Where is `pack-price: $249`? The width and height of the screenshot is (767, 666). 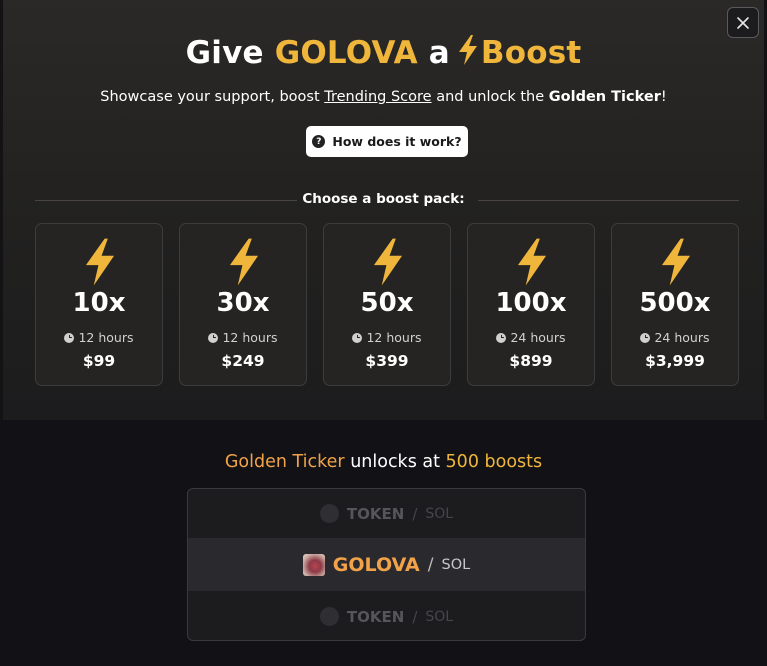
pack-price: $249 is located at coordinates (243, 361).